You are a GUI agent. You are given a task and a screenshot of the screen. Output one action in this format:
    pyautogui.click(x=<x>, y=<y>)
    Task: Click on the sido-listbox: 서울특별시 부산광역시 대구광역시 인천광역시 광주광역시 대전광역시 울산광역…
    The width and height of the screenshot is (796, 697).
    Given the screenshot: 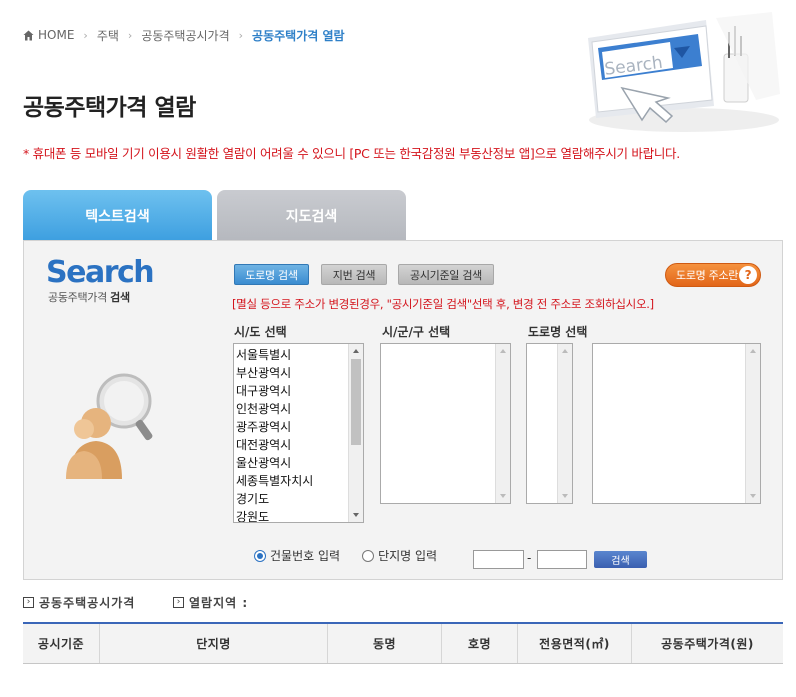 What is the action you would take?
    pyautogui.click(x=298, y=433)
    